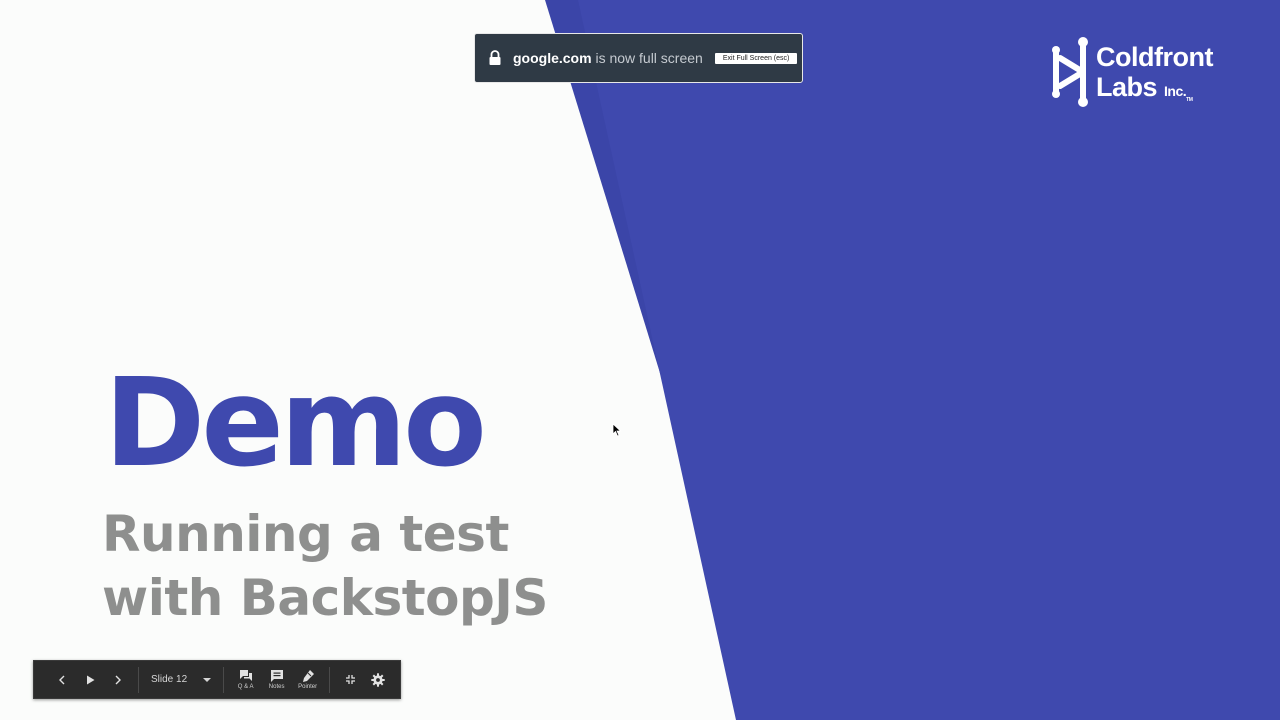 Image resolution: width=1280 pixels, height=720 pixels. I want to click on logo-text-coldfront: Coldfront, so click(1154, 57).